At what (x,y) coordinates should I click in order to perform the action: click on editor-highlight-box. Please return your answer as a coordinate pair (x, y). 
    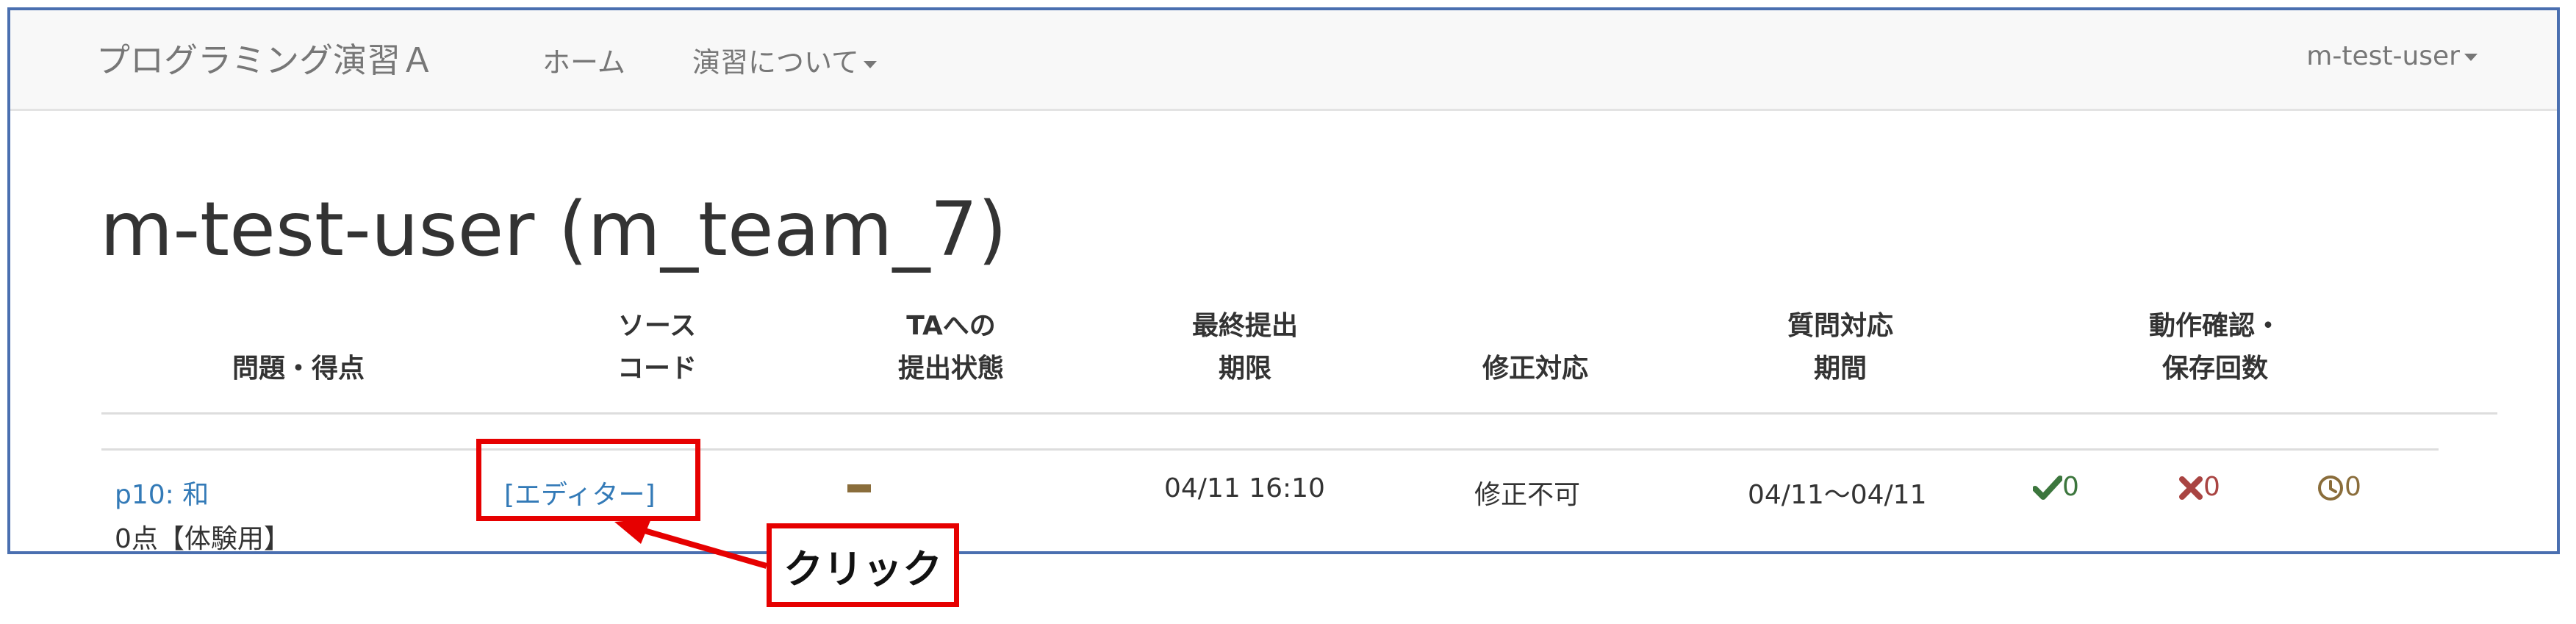
    Looking at the image, I should click on (588, 480).